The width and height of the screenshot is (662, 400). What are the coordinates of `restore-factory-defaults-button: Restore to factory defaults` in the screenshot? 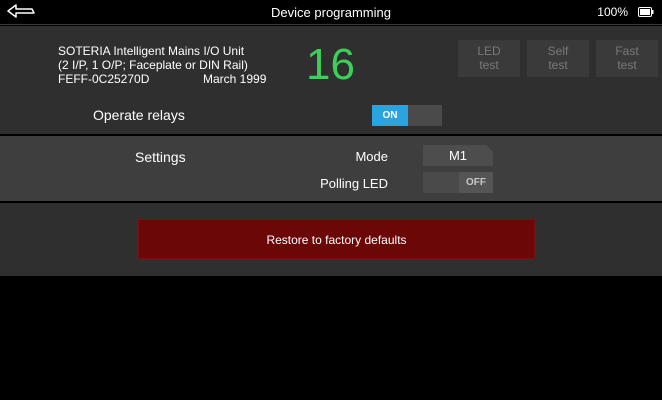 It's located at (336, 239).